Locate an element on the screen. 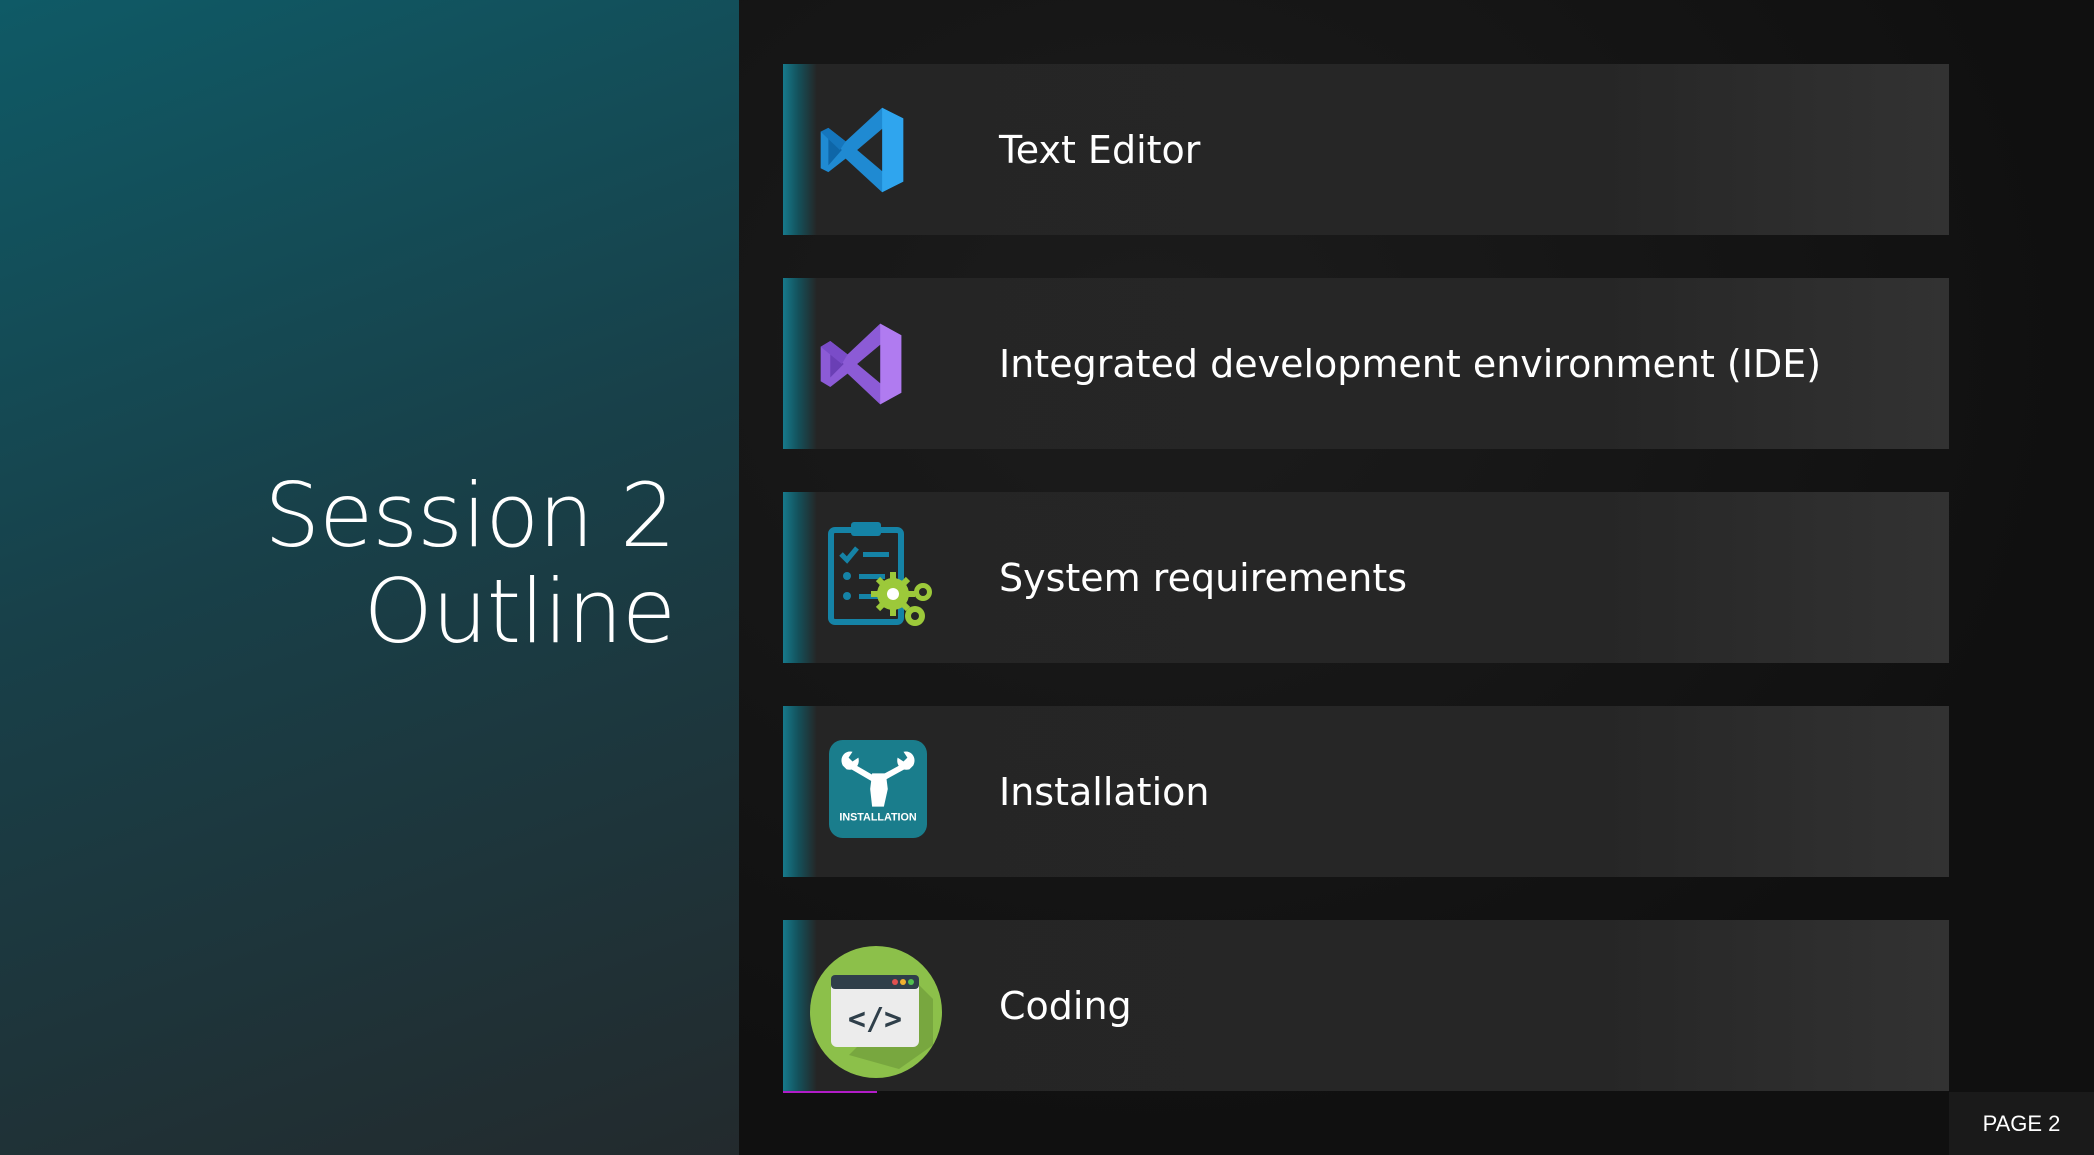 The height and width of the screenshot is (1155, 2094). outline-item-text-editor: Text Editor is located at coordinates (1366, 149).